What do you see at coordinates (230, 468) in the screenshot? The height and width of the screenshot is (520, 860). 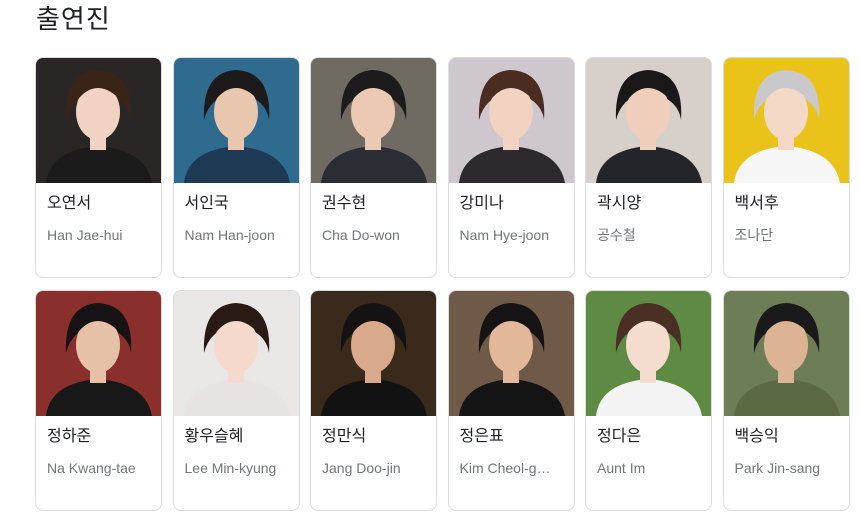 I see `character-name: Lee Min-kyung` at bounding box center [230, 468].